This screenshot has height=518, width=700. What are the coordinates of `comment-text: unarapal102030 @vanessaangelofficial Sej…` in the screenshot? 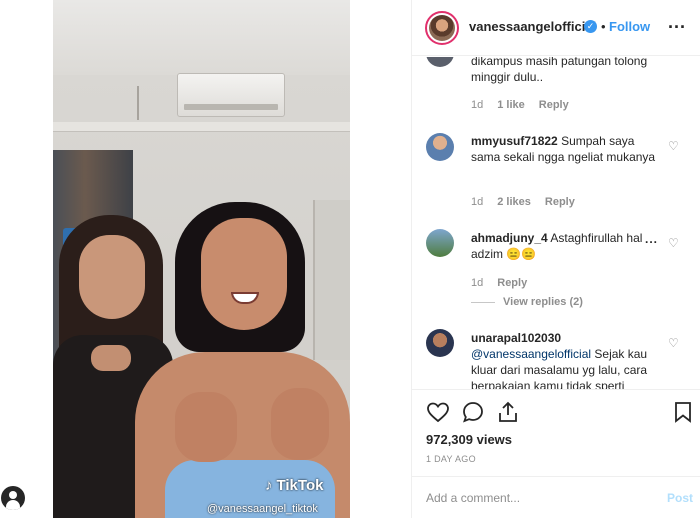 It's located at (564, 359).